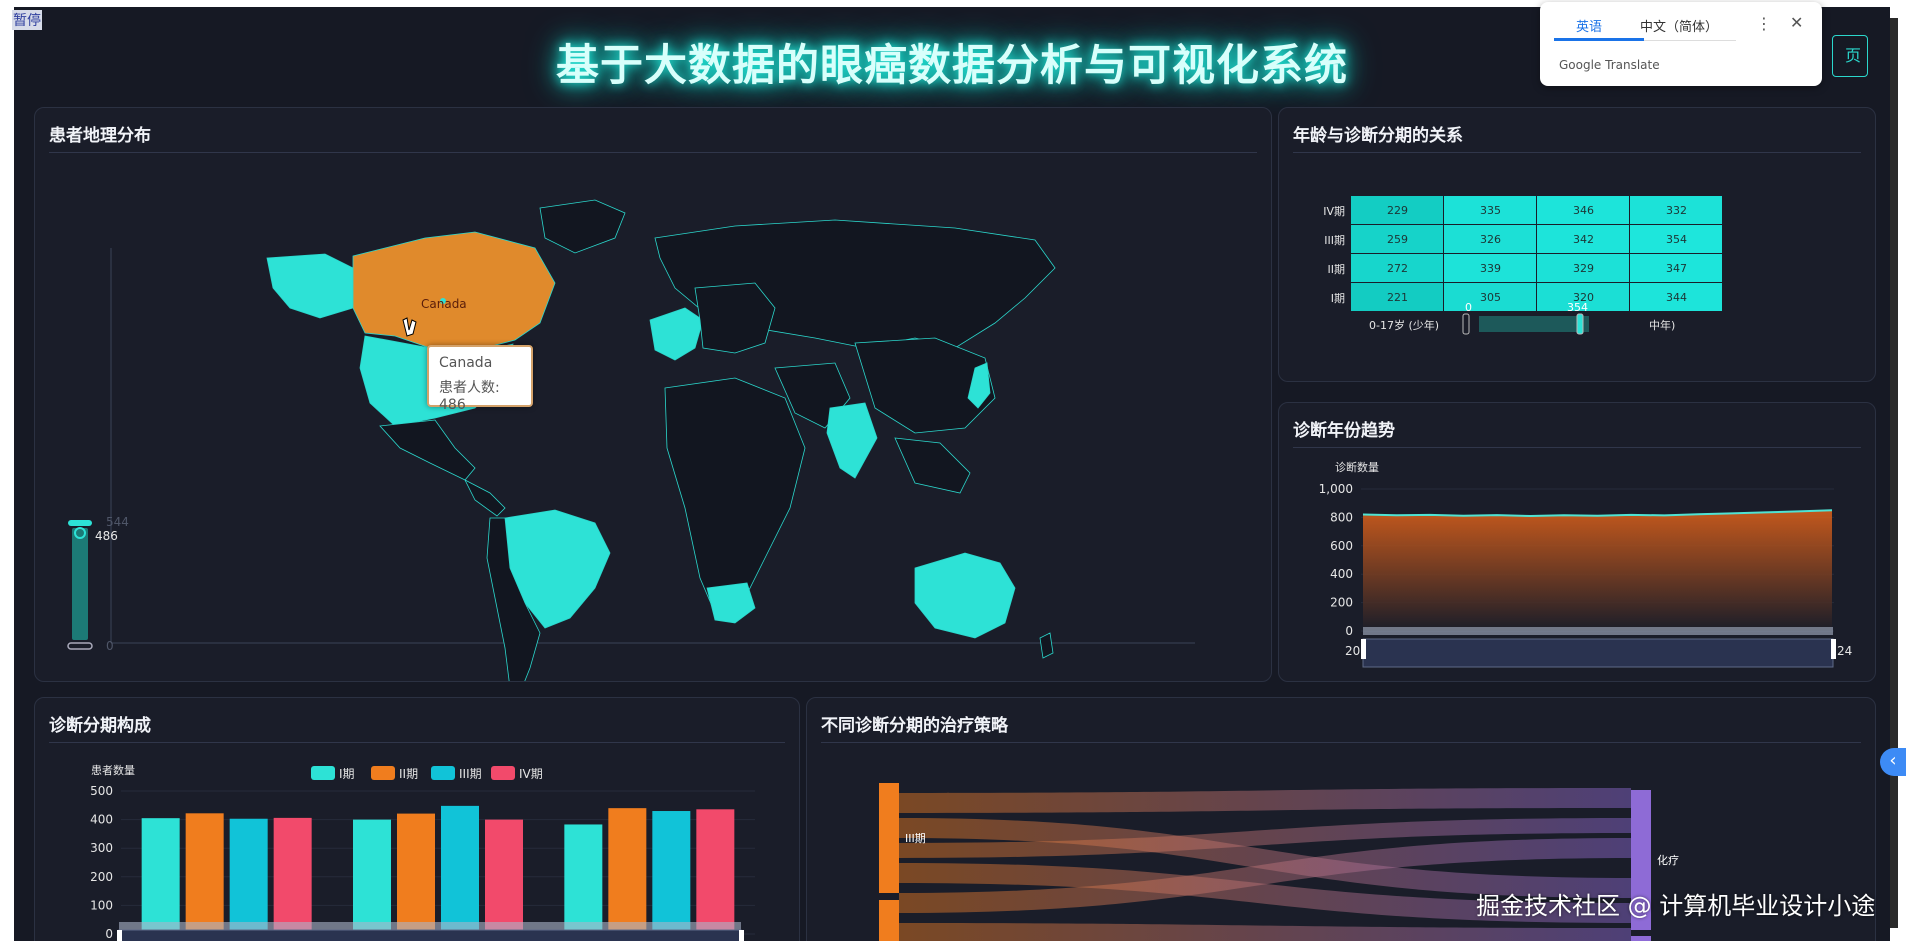 The image size is (1912, 941). What do you see at coordinates (915, 838) in the screenshot?
I see `sankey-node-label: III期` at bounding box center [915, 838].